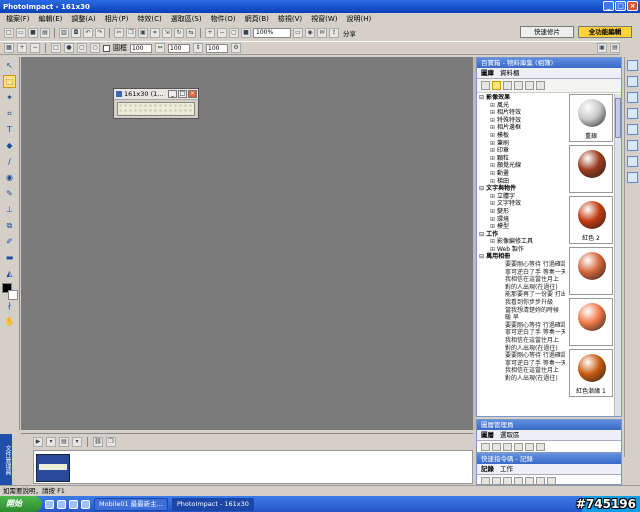 The image size is (640, 512). Describe the element at coordinates (298, 32) in the screenshot. I see `full-screen-icon: ▭` at that location.